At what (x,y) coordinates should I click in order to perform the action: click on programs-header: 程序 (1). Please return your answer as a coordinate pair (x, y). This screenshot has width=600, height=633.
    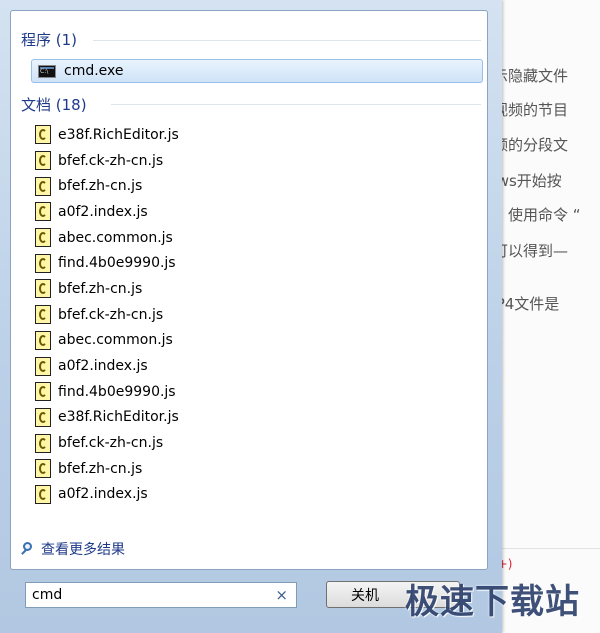
    Looking at the image, I should click on (49, 39).